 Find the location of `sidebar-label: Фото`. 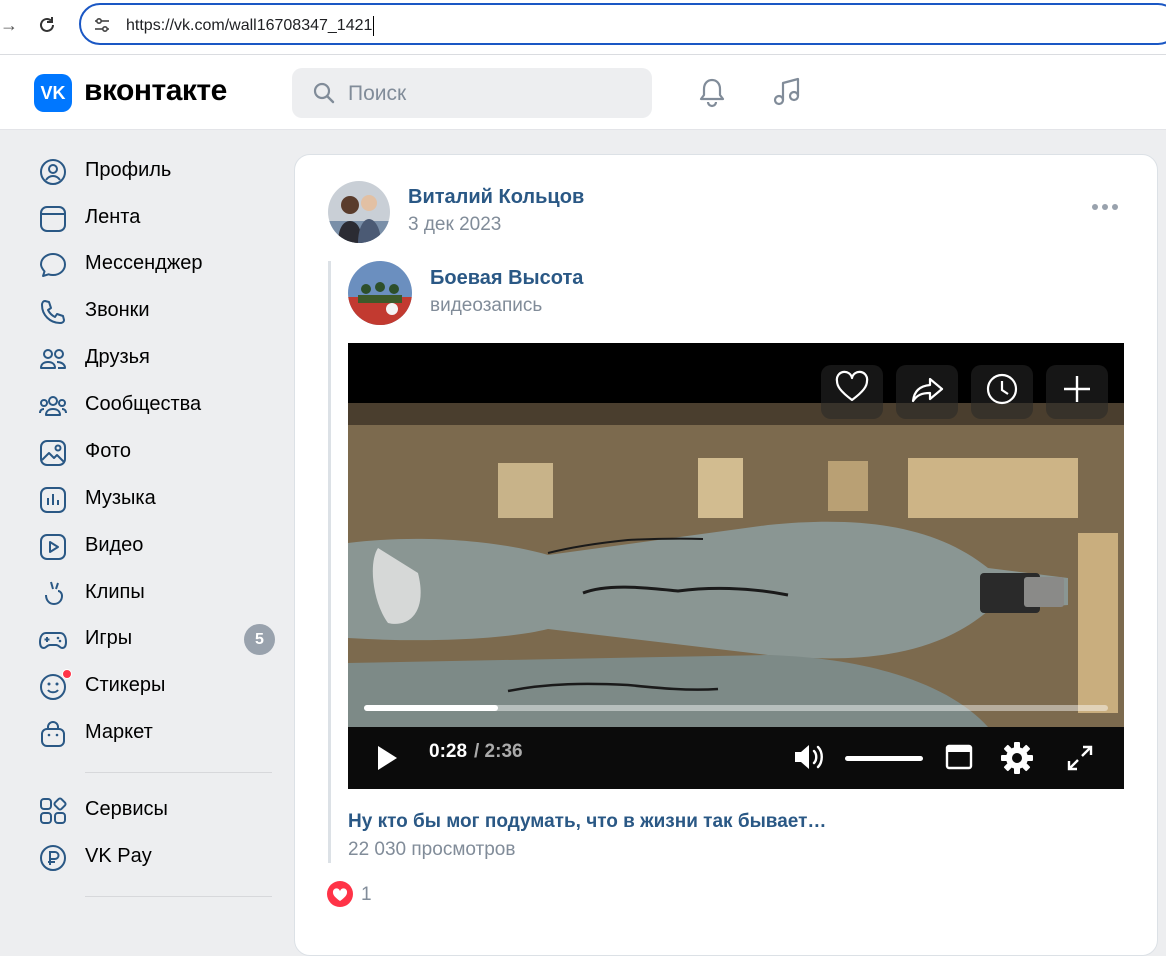

sidebar-label: Фото is located at coordinates (108, 451).